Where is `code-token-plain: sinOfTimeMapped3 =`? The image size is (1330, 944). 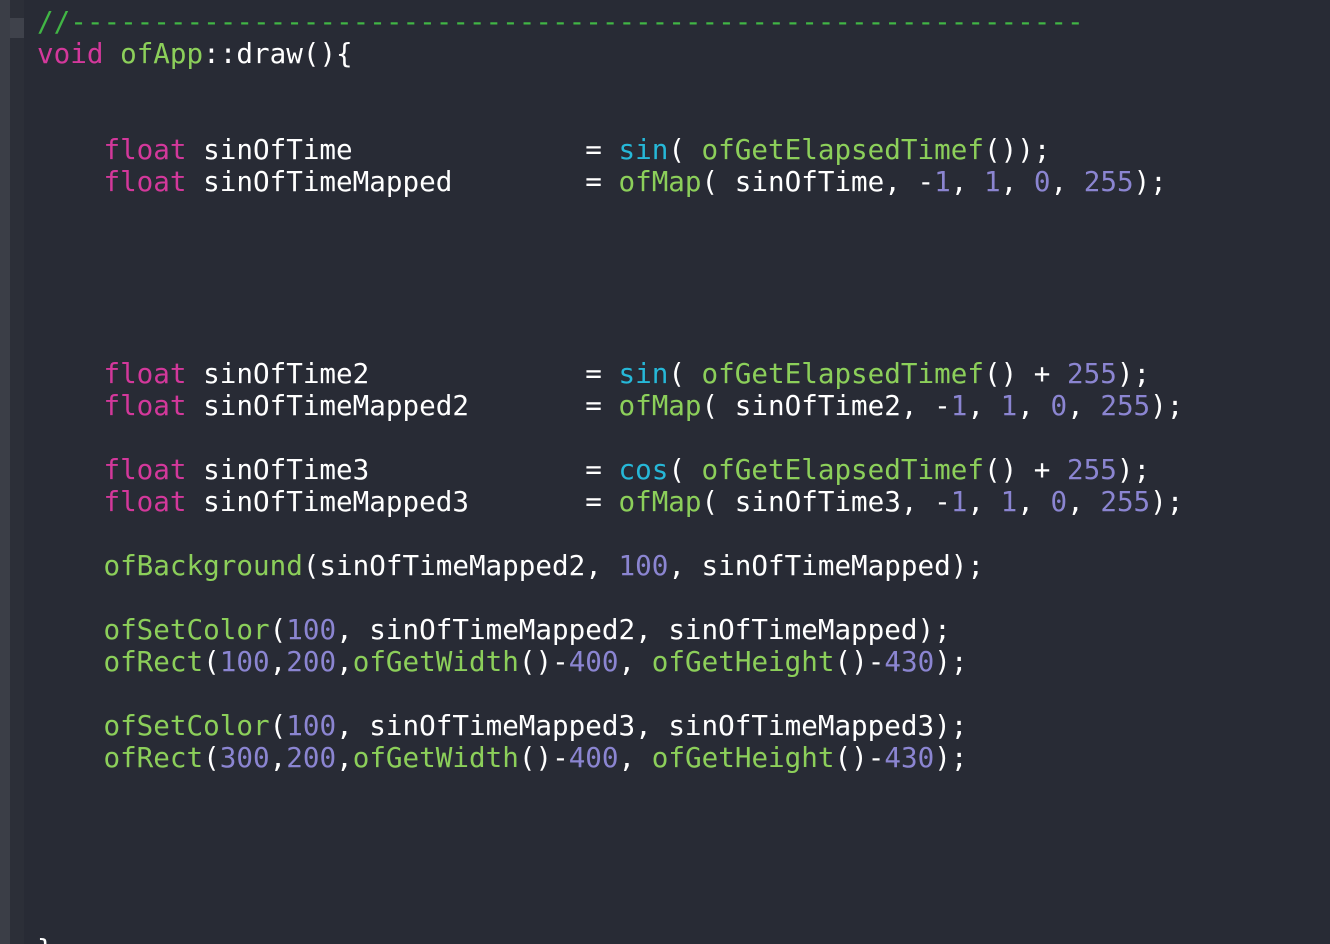 code-token-plain: sinOfTimeMapped3 = is located at coordinates (402, 501).